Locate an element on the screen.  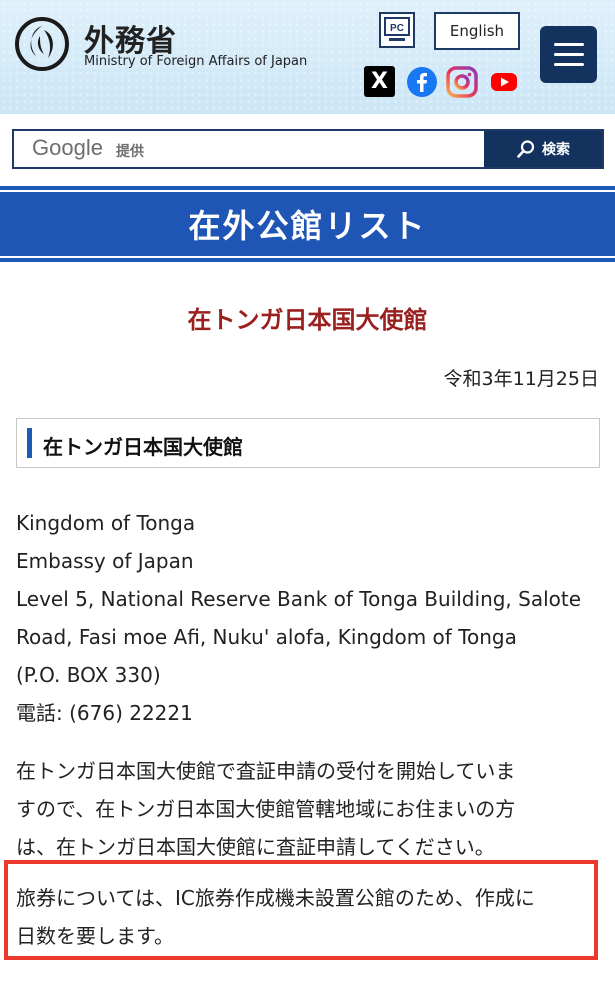
banner-top-line is located at coordinates (307, 188).